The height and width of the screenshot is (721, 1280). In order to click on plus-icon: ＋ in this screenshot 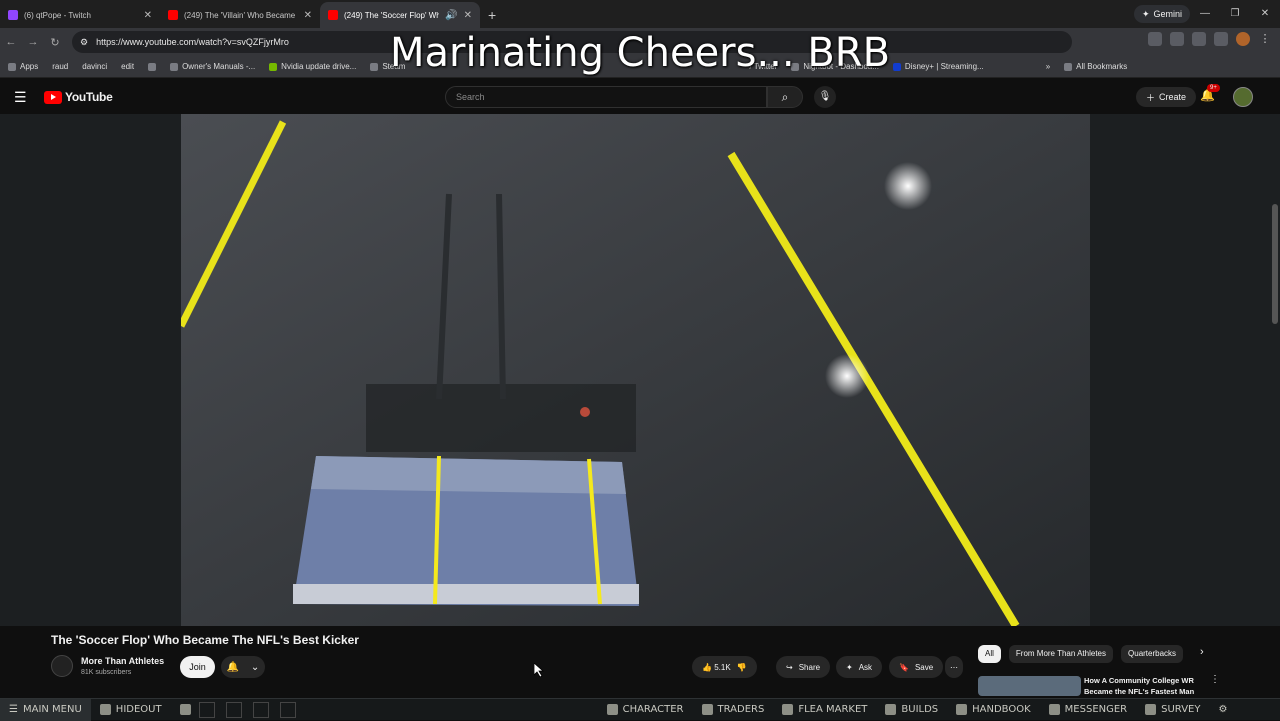, I will do `click(1151, 97)`.